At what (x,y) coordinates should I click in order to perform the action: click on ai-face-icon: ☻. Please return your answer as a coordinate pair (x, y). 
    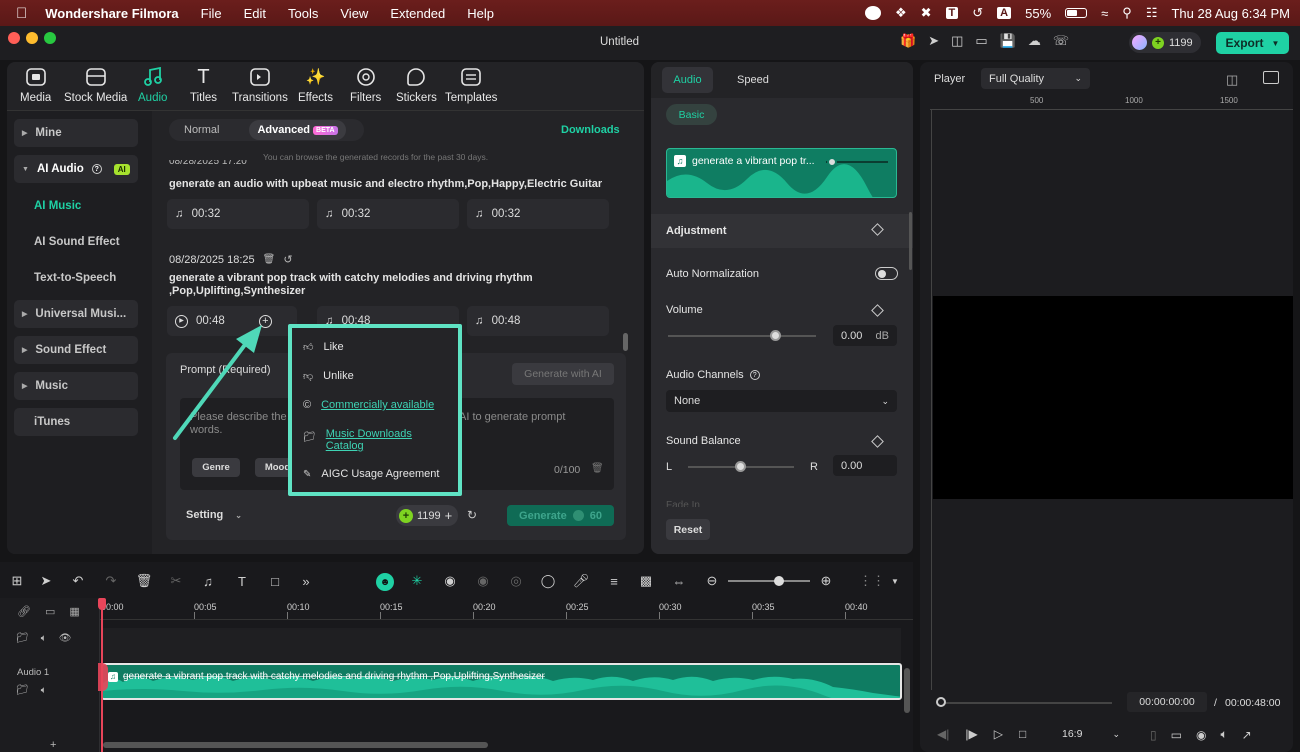
    Looking at the image, I should click on (385, 582).